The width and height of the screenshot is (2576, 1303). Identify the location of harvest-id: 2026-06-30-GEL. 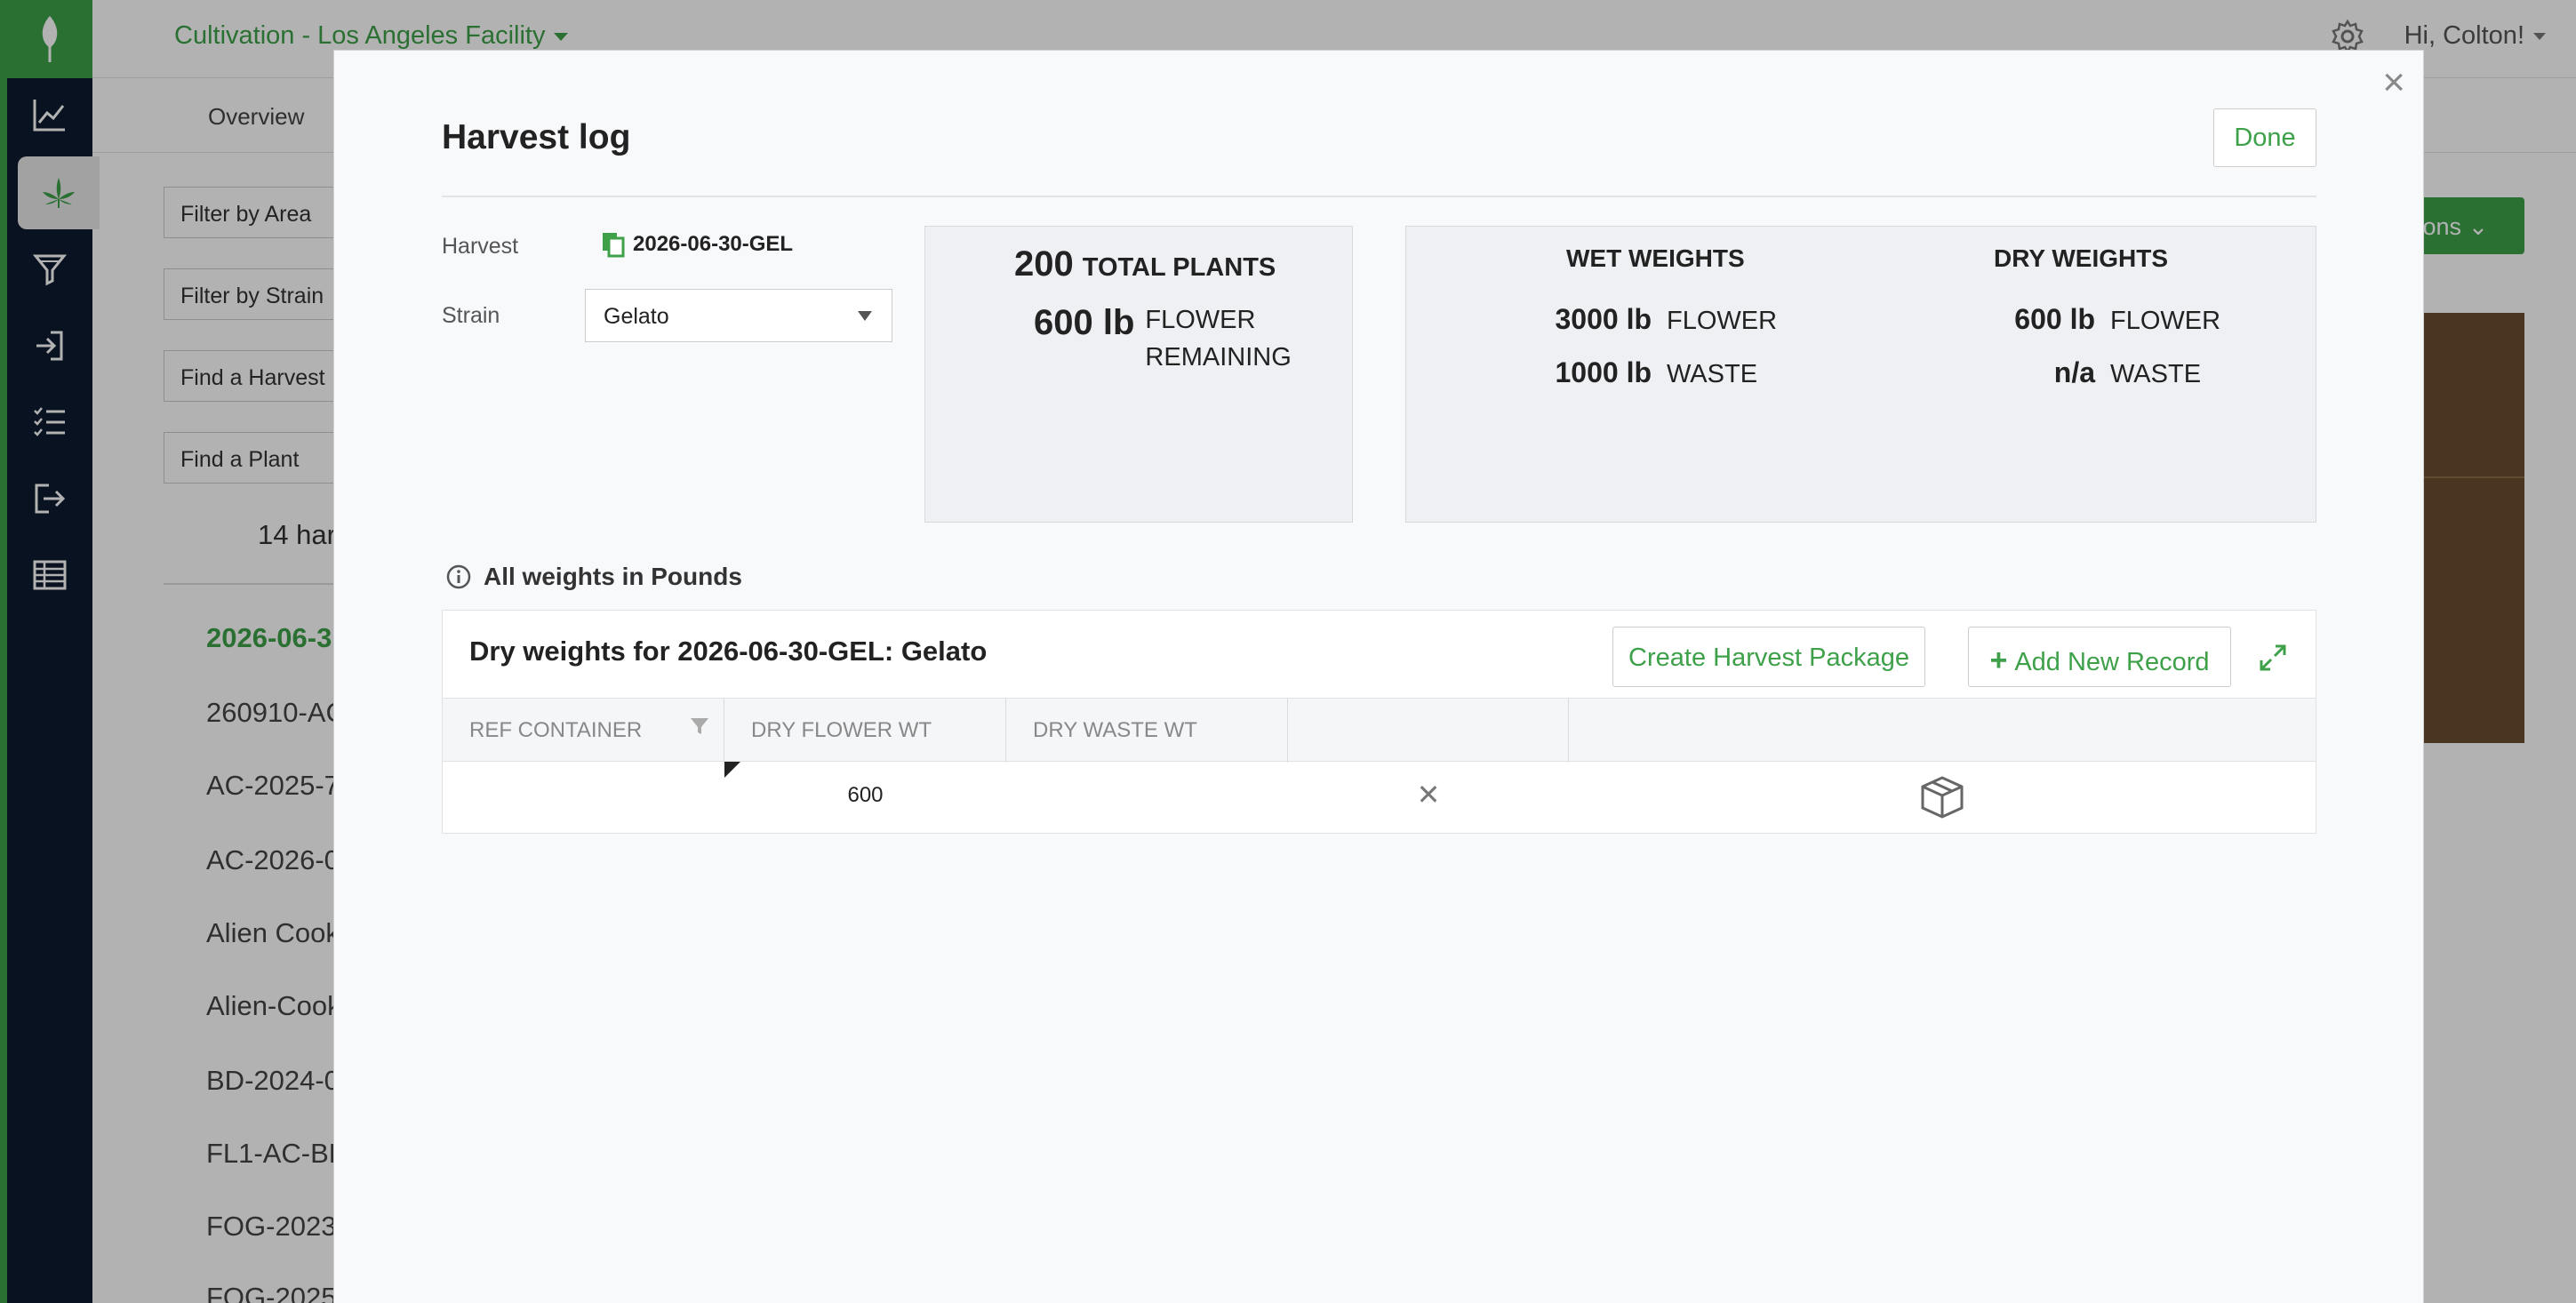
(697, 244).